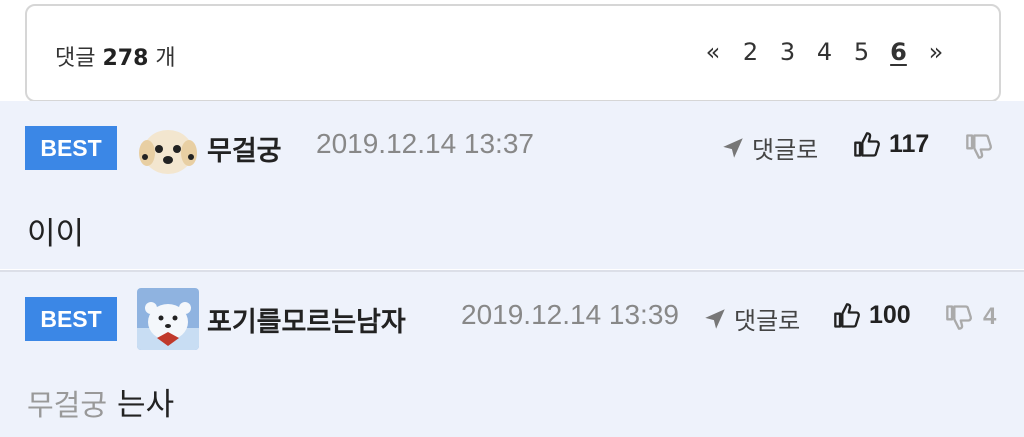  I want to click on comment-author: 무걸궁, so click(244, 148).